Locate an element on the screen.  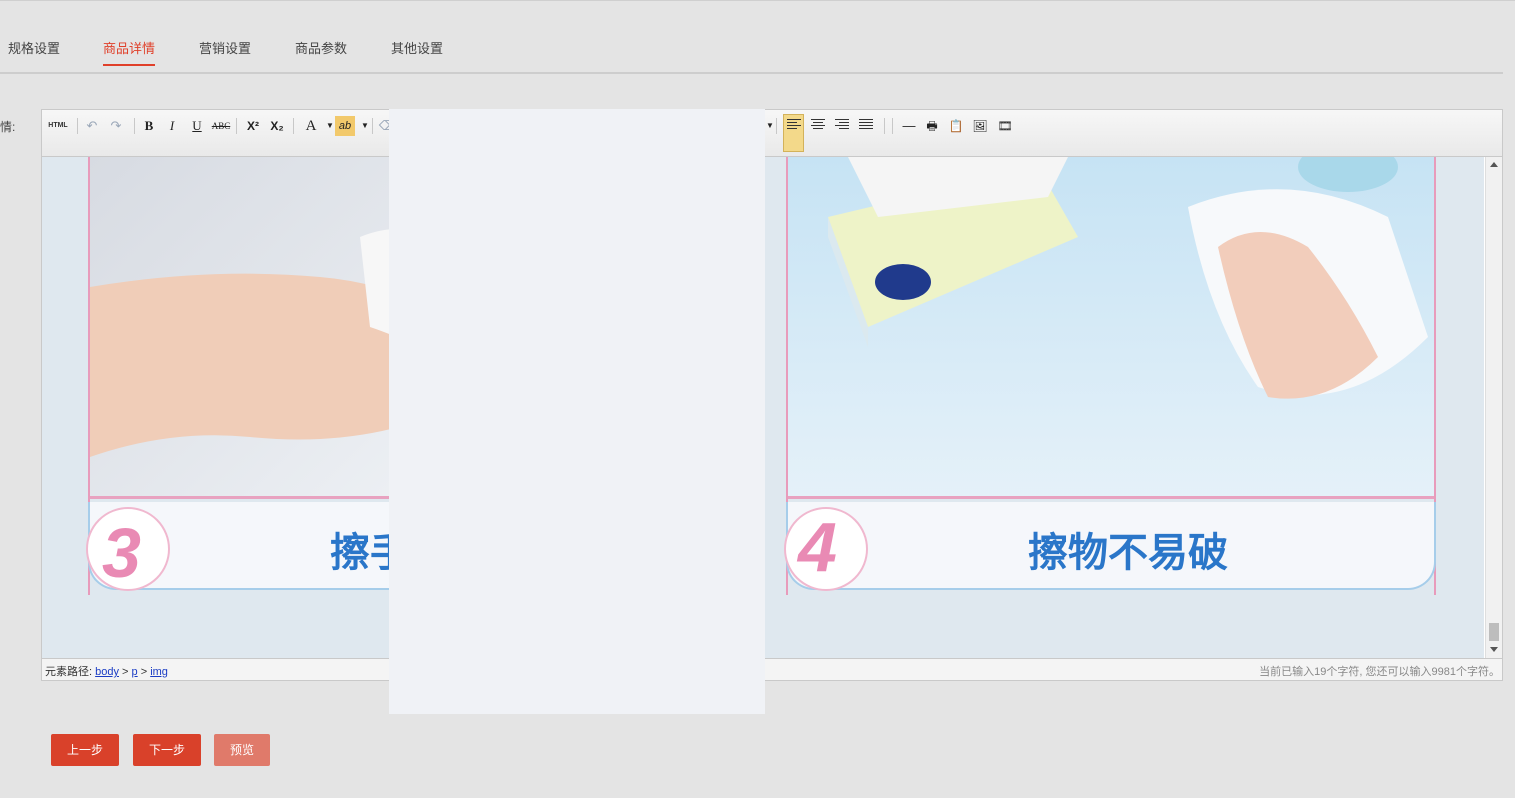
horizontal-rule-icon: — is located at coordinates (909, 126).